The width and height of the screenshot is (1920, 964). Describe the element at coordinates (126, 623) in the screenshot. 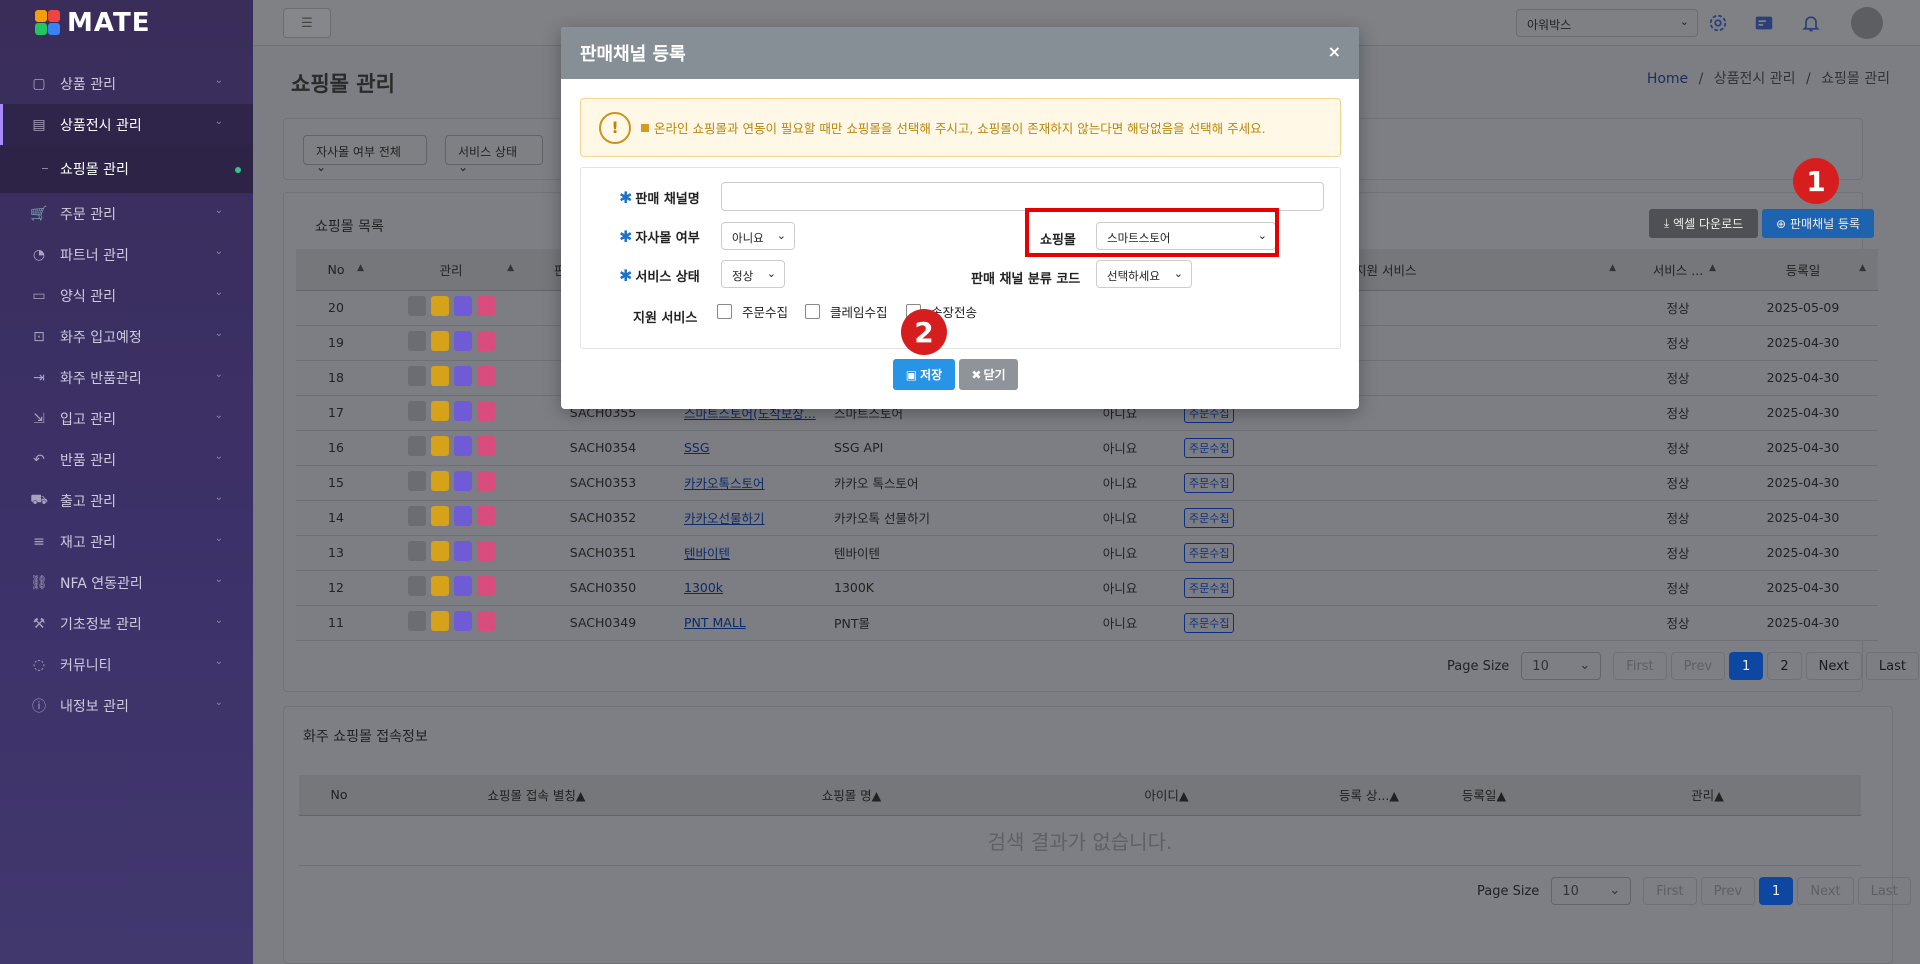

I see `sidebar-item-basic-info: ⚒ 기초정보 관리 ⌄` at that location.